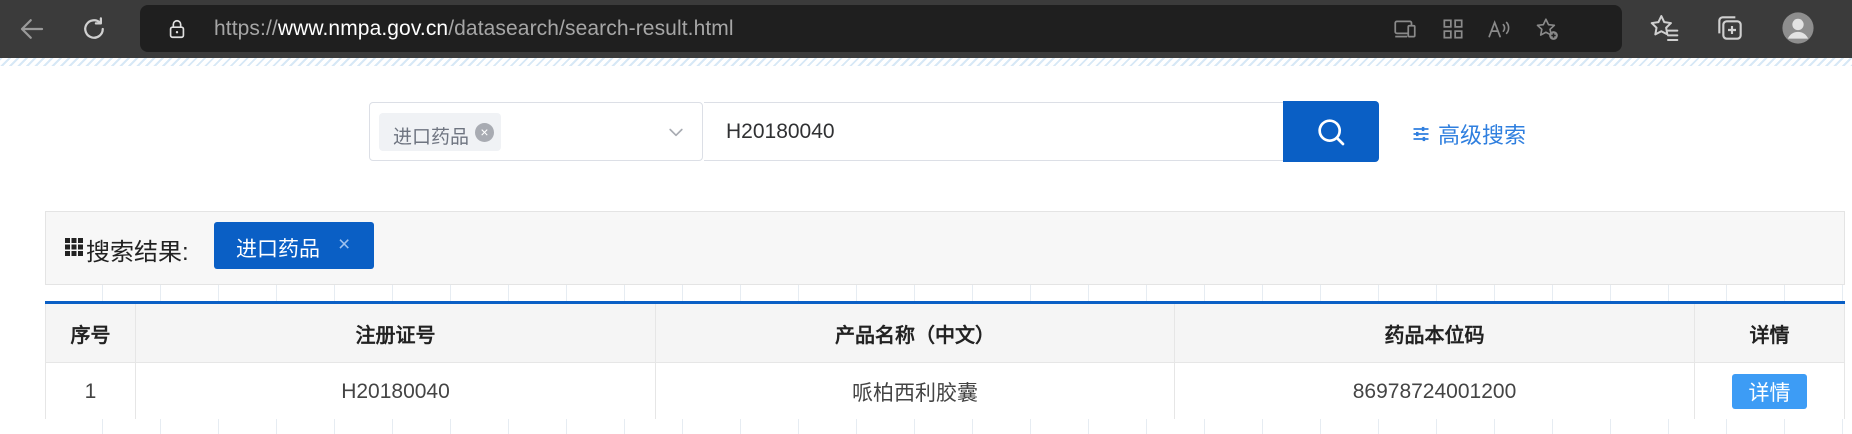 Image resolution: width=1852 pixels, height=434 pixels. Describe the element at coordinates (1547, 29) in the screenshot. I see `add-favorite-icon` at that location.